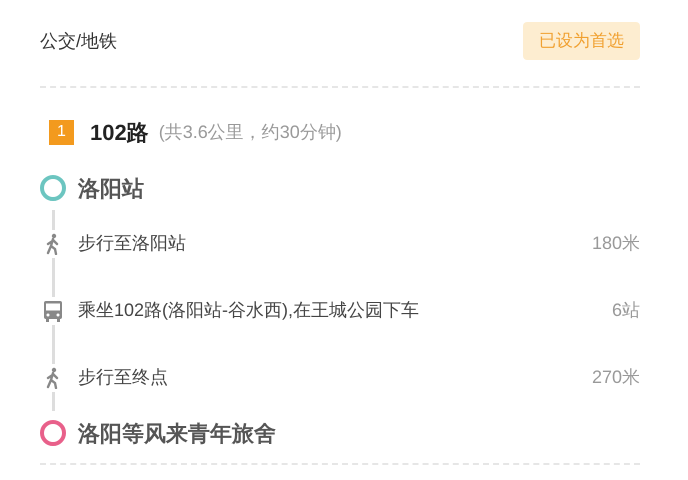 This screenshot has height=480, width=688. What do you see at coordinates (132, 243) in the screenshot?
I see `step-text: 步行至洛阳站` at bounding box center [132, 243].